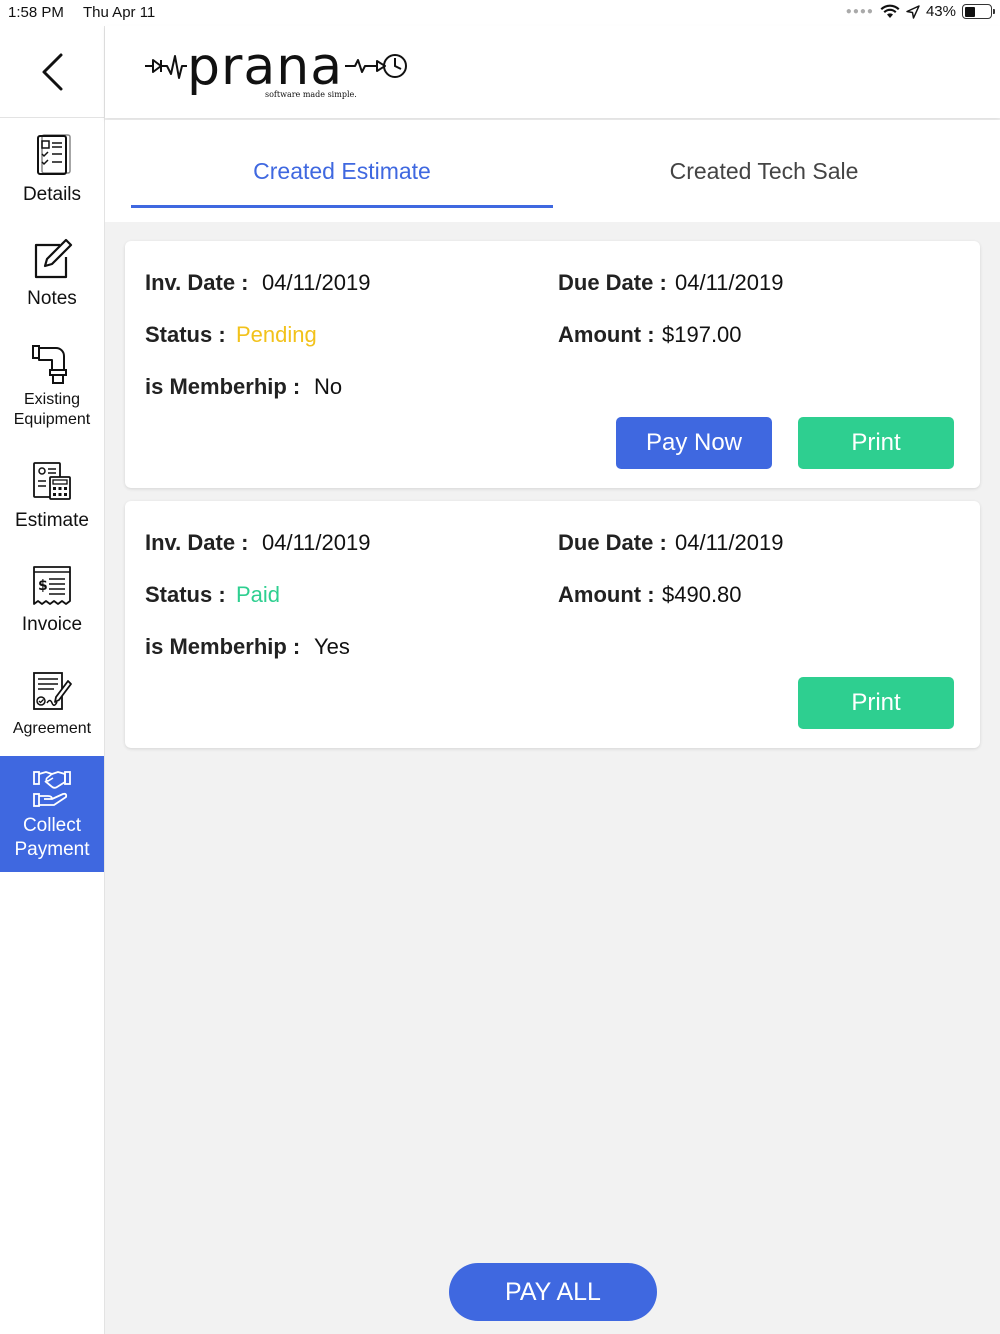  What do you see at coordinates (332, 646) in the screenshot?
I see `membership-value: Yes` at bounding box center [332, 646].